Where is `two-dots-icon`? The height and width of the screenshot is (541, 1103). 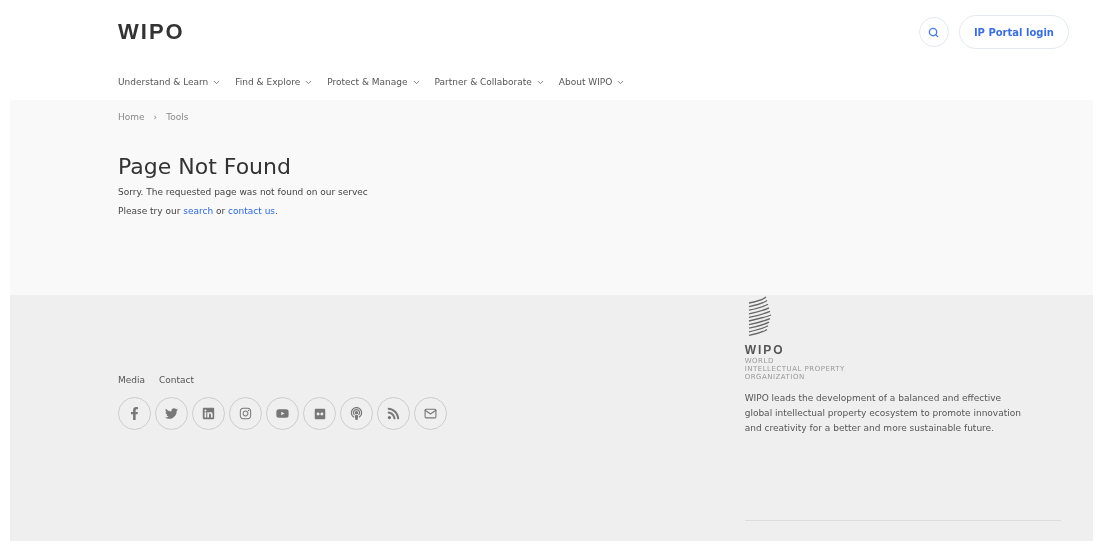 two-dots-icon is located at coordinates (319, 413).